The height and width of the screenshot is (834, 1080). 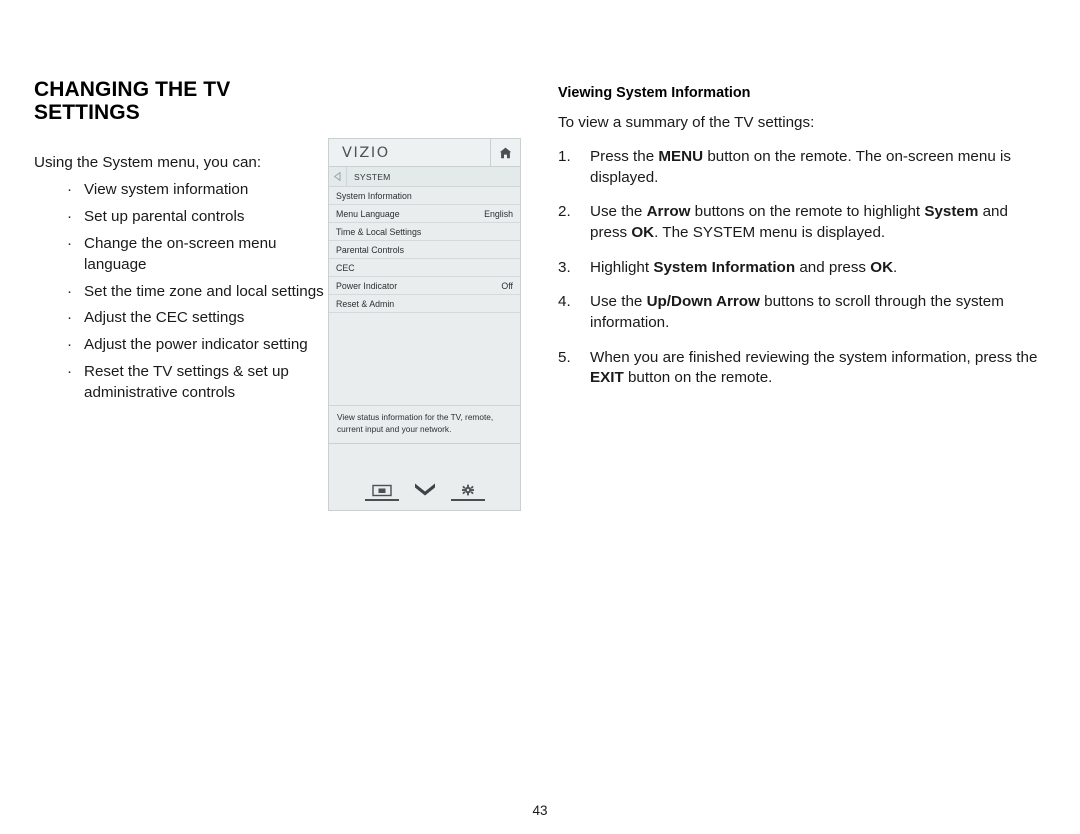 I want to click on tv-menu-header: VIZIO, so click(x=424, y=153).